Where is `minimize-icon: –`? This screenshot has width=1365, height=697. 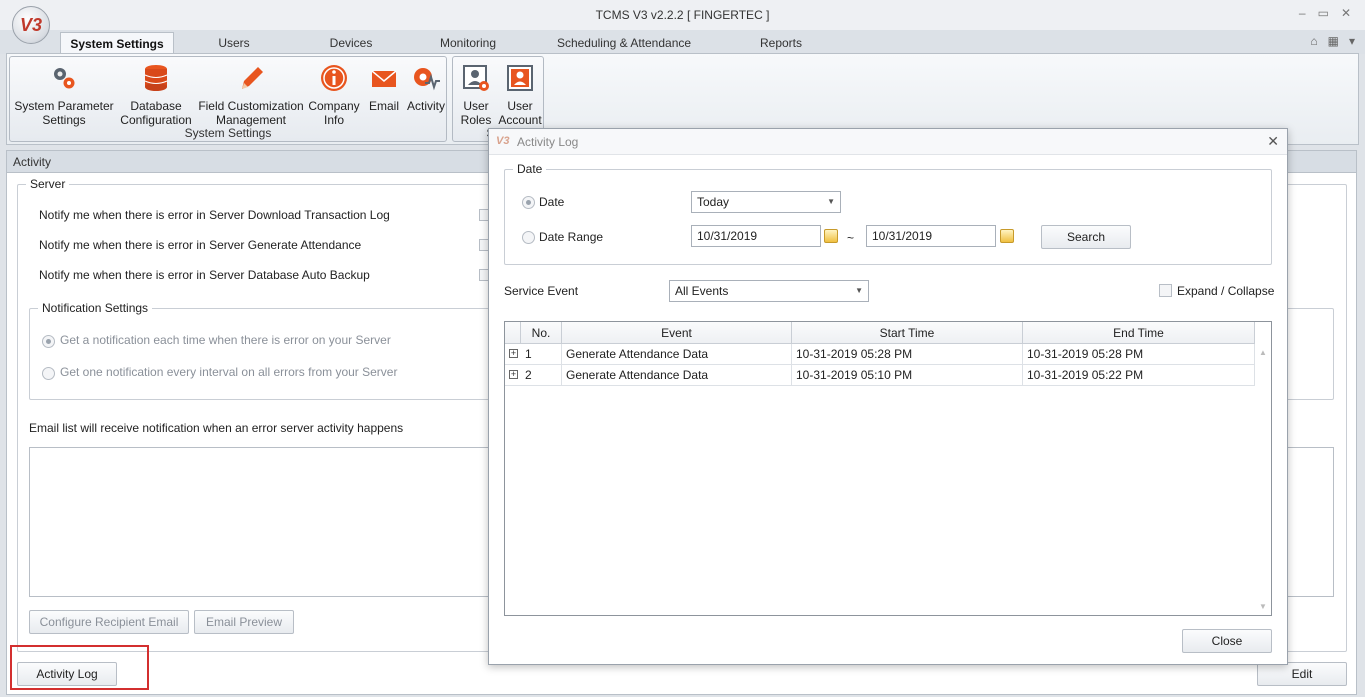
minimize-icon: – is located at coordinates (1302, 13).